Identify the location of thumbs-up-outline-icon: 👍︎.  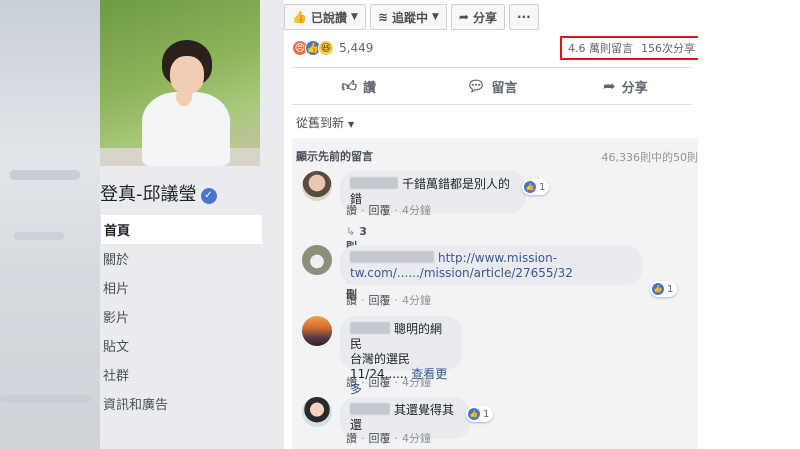
(349, 85).